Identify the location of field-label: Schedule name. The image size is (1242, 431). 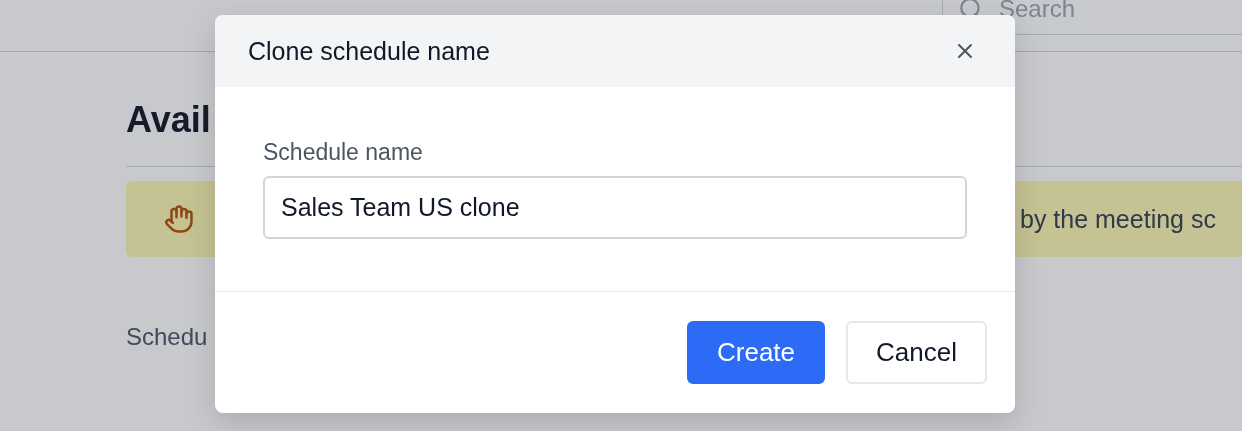
(343, 152).